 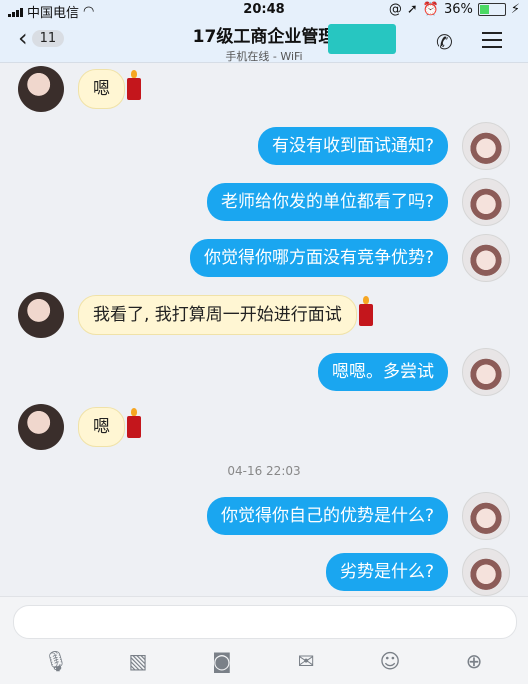 I want to click on location-icon: ➚, so click(x=412, y=9).